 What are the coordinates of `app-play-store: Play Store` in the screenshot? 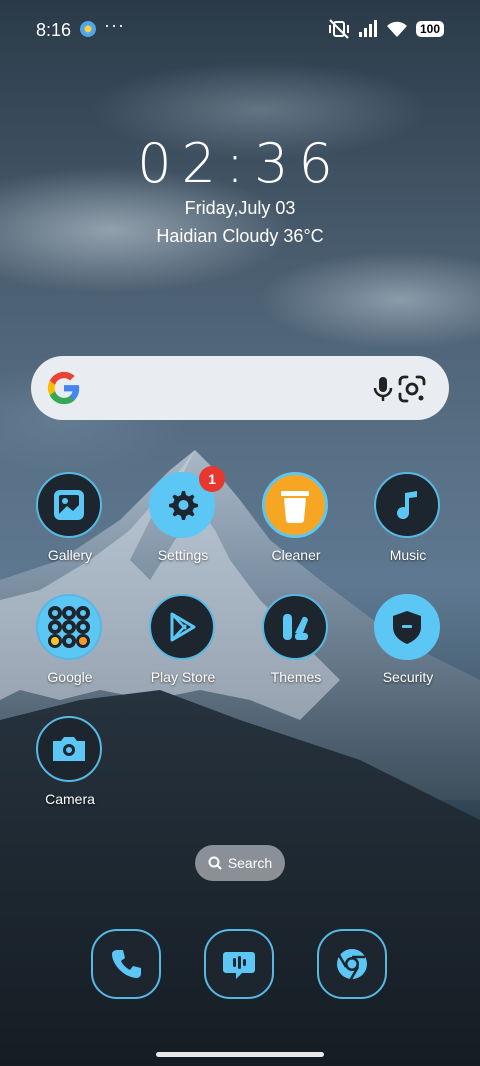 It's located at (183, 649).